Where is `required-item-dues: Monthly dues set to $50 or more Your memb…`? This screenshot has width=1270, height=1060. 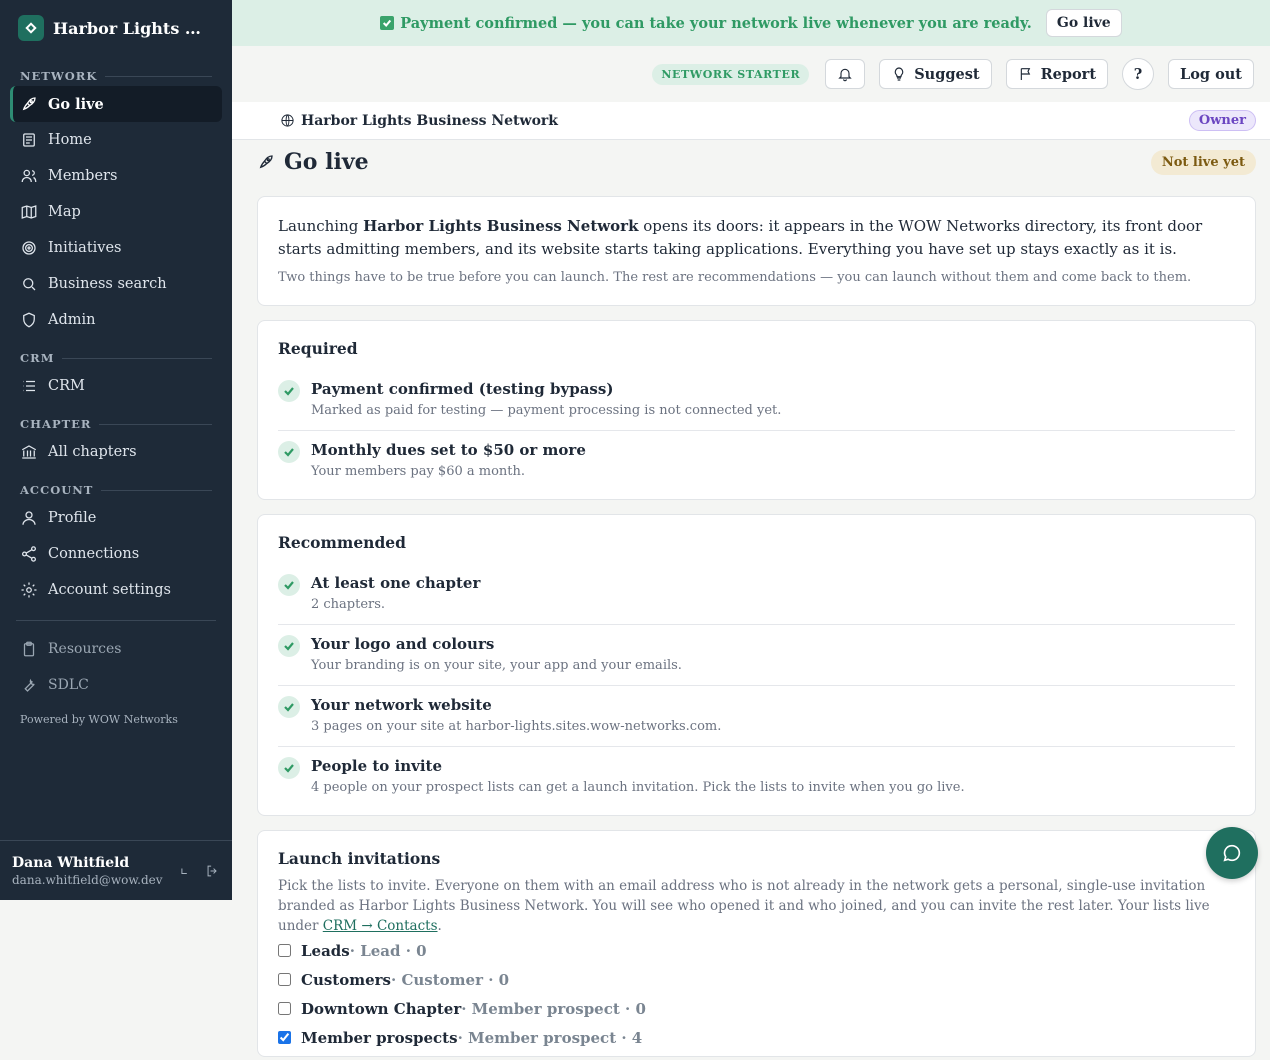 required-item-dues: Monthly dues set to $50 or more Your memb… is located at coordinates (756, 456).